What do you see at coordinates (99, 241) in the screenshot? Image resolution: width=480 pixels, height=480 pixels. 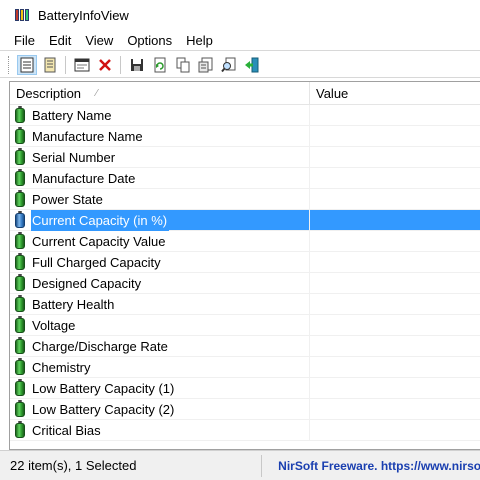 I see `row-label: Current Capacity Value` at bounding box center [99, 241].